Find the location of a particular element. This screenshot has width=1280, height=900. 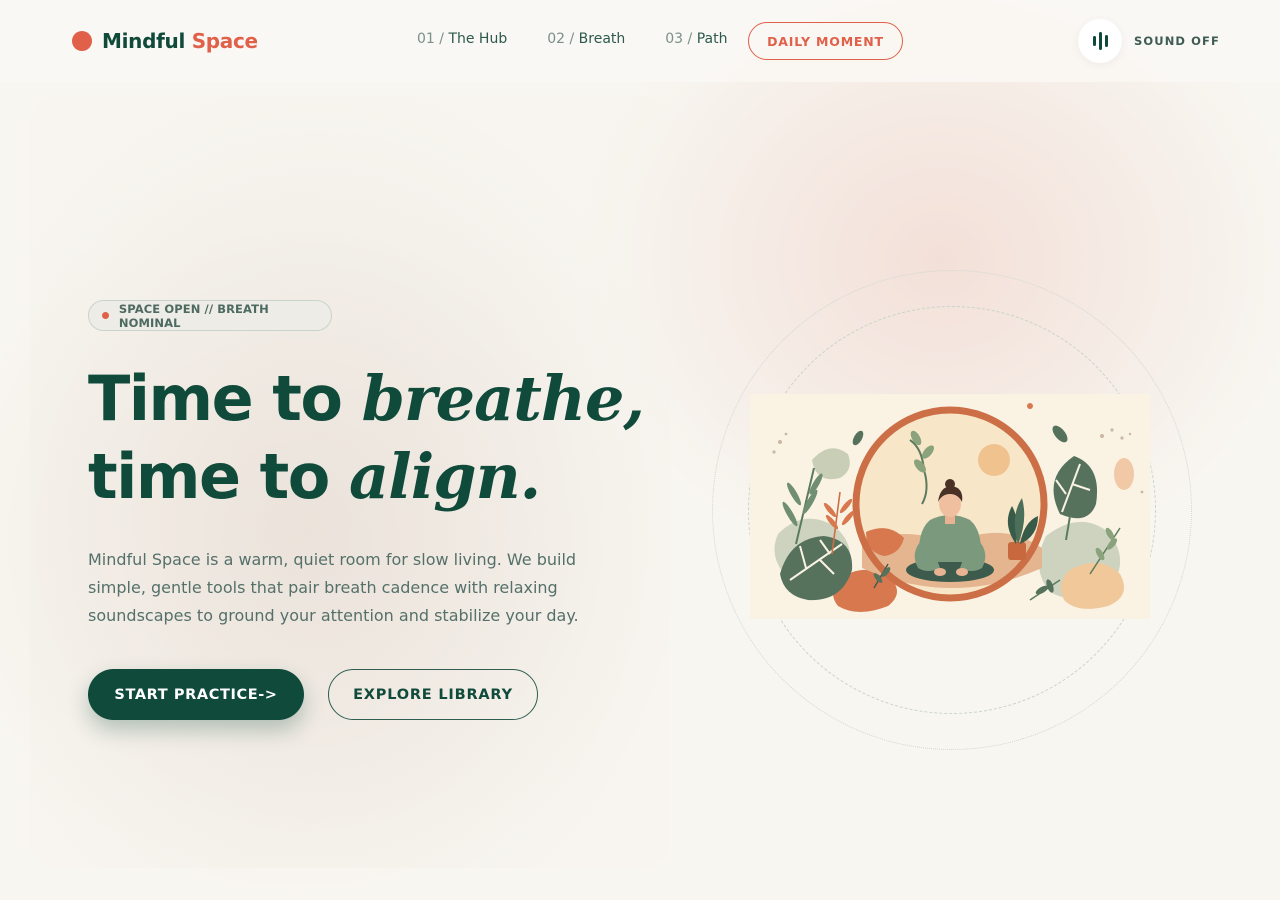

daily-moment-button: DAILY MOMENT is located at coordinates (825, 41).